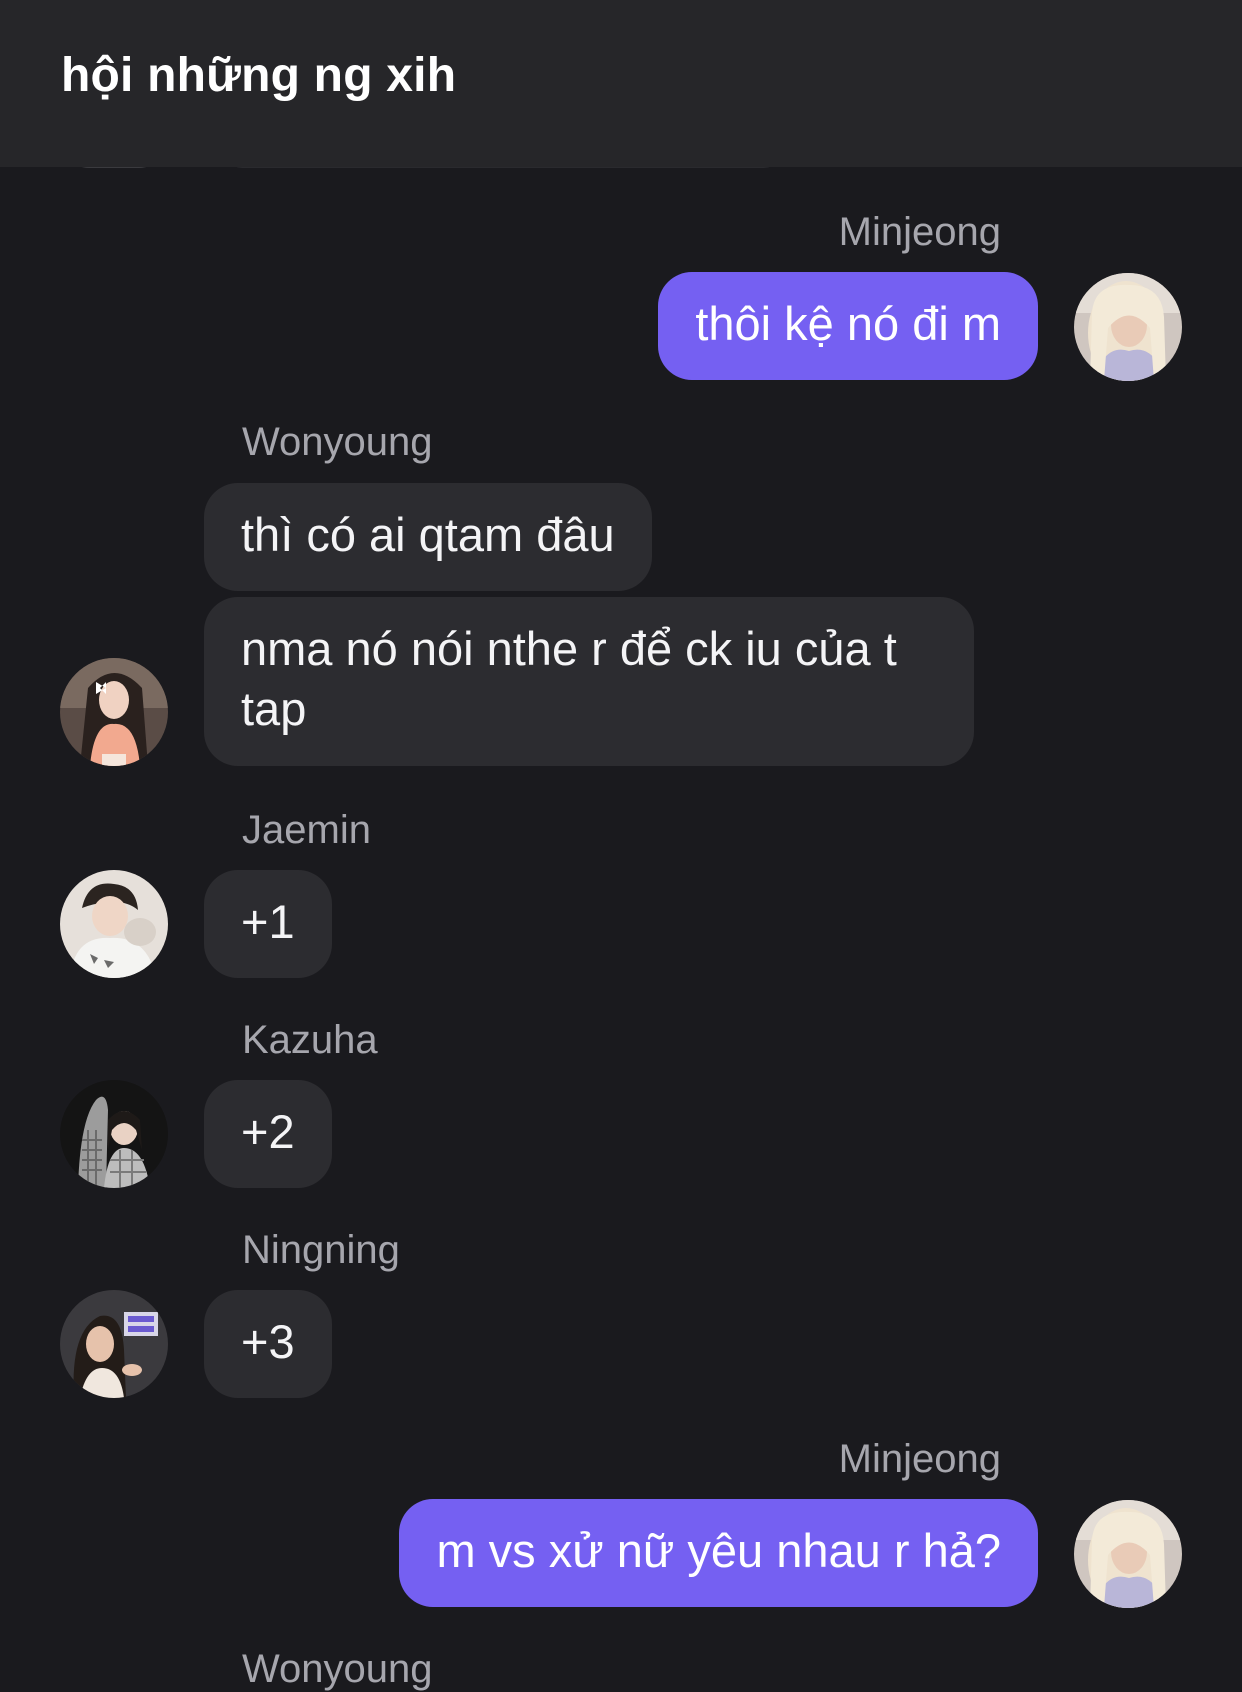 This screenshot has width=1242, height=1692. I want to click on chat-header: hội những ng xih, so click(621, 83).